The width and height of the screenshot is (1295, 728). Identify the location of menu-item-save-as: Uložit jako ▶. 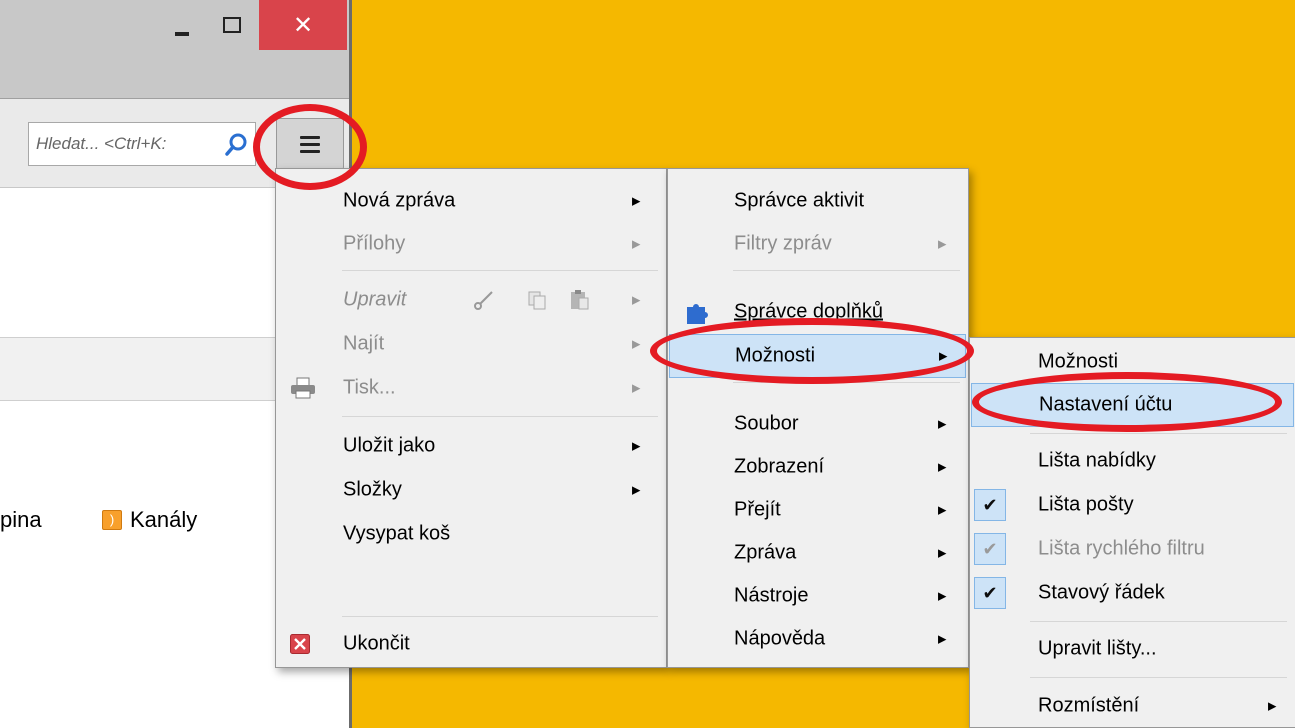
(471, 446).